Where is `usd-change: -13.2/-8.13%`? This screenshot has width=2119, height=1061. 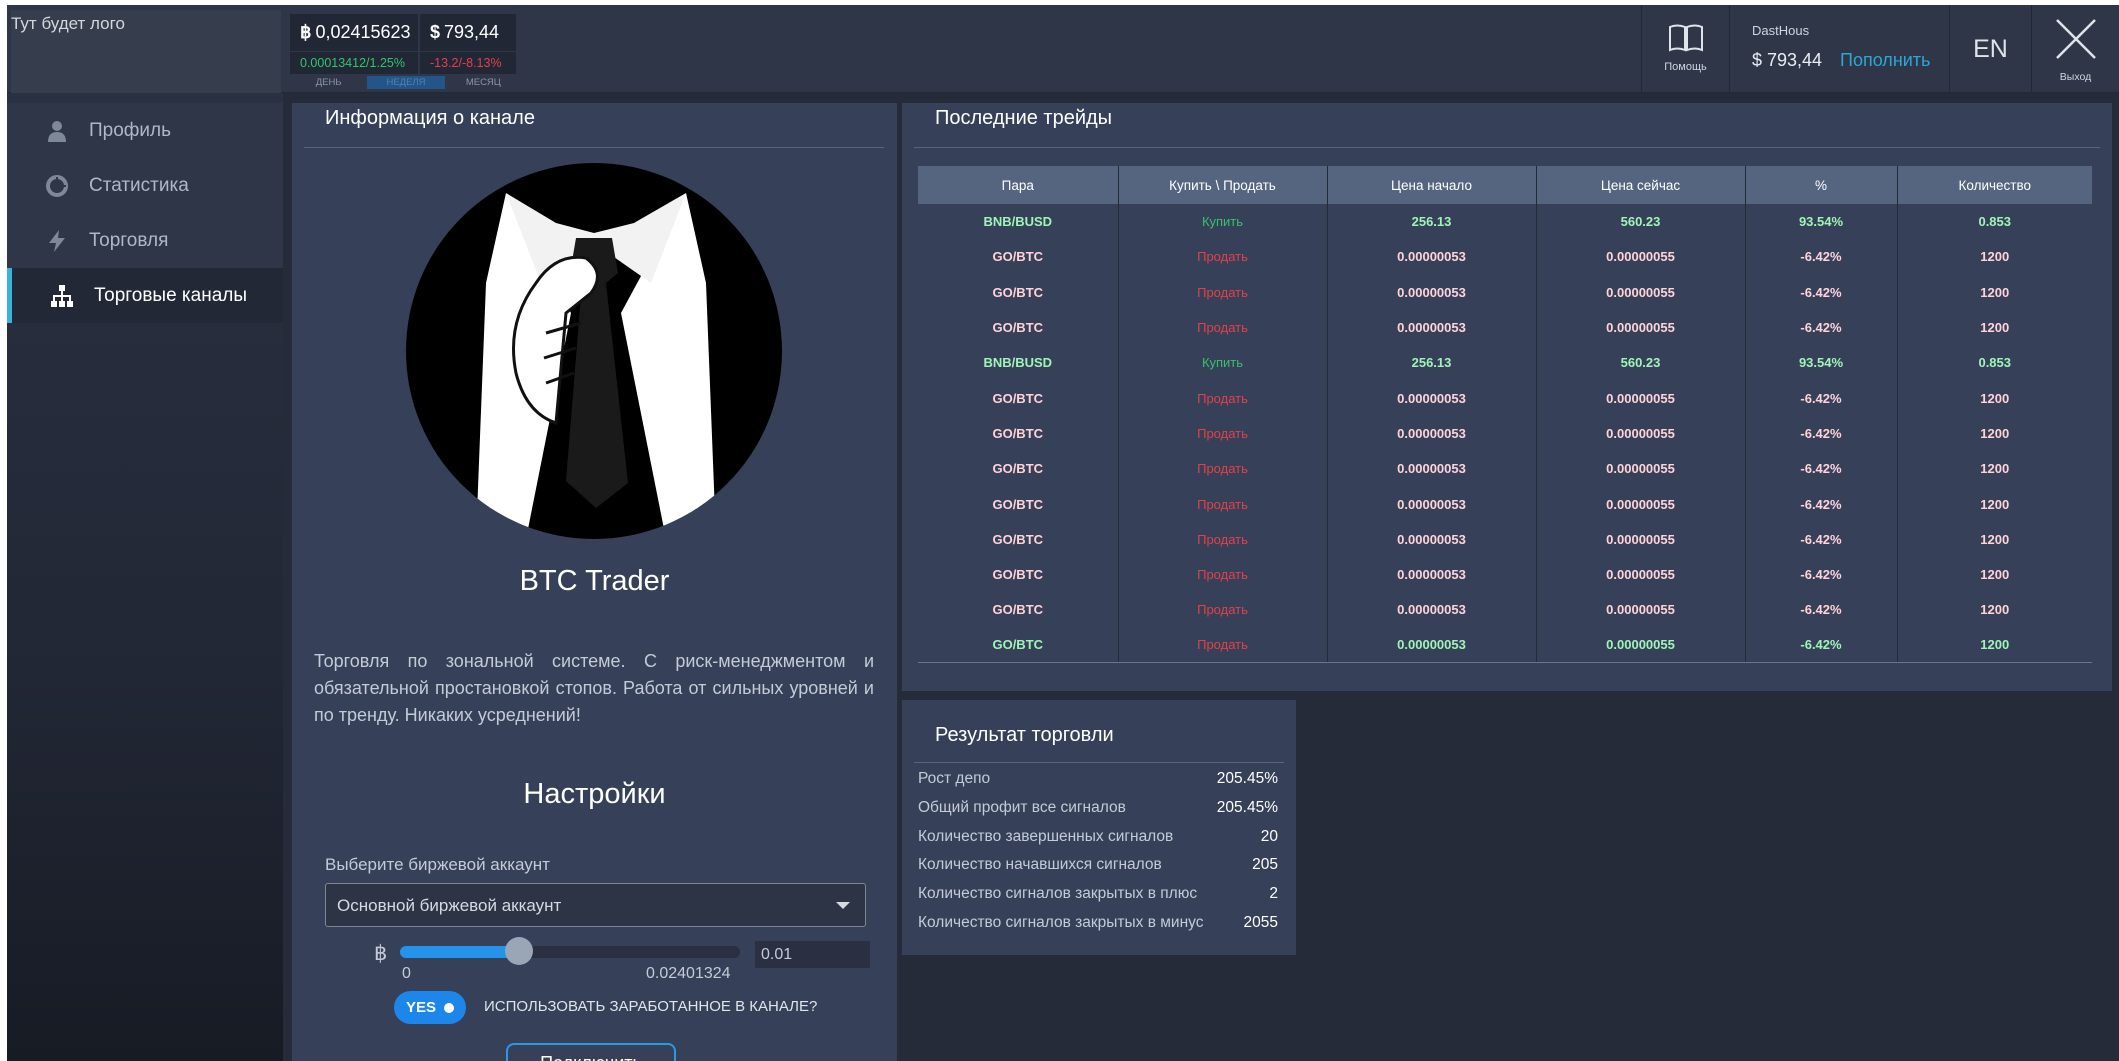 usd-change: -13.2/-8.13% is located at coordinates (468, 63).